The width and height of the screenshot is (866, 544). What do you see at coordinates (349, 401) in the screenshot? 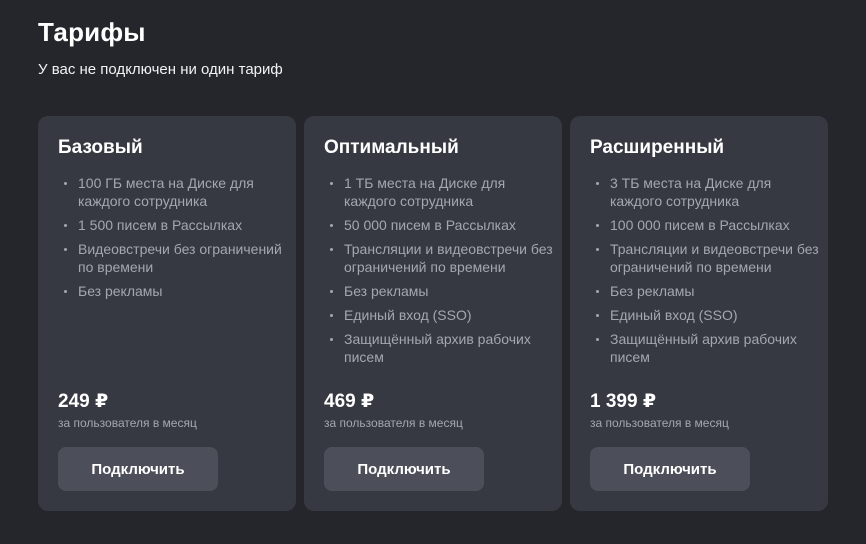
I see `plan-price: 469 ₽` at bounding box center [349, 401].